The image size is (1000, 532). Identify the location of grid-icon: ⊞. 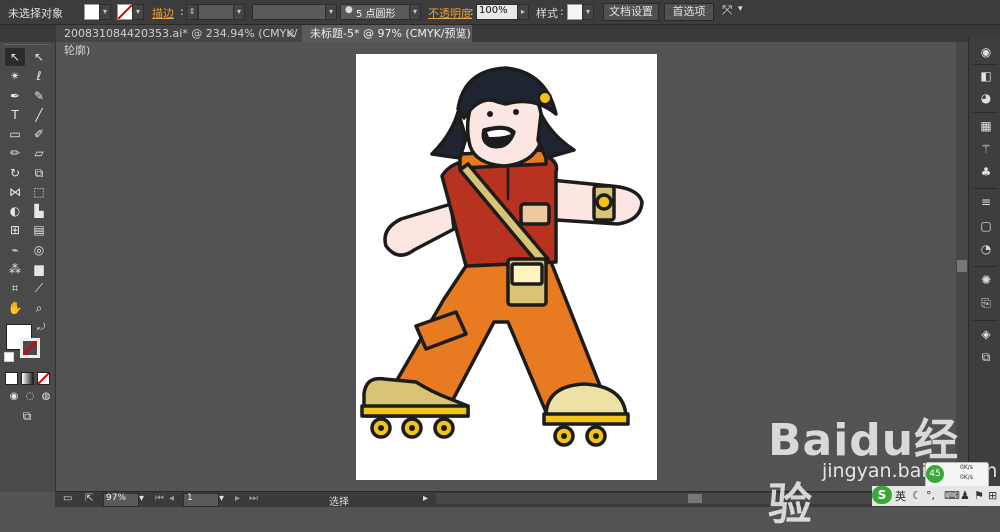
(992, 495).